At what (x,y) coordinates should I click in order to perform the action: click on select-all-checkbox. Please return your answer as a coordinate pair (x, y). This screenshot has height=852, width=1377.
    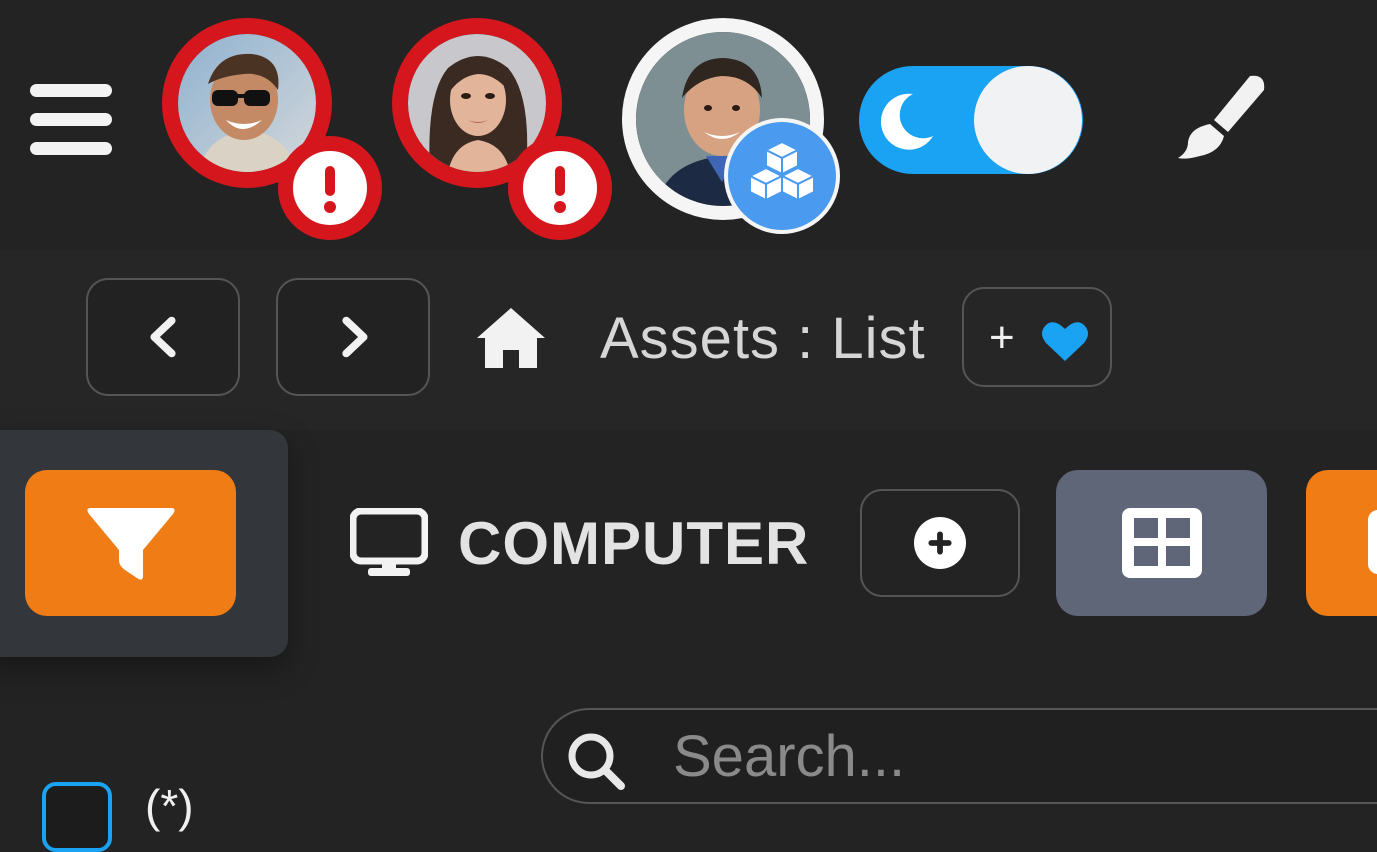
    Looking at the image, I should click on (77, 817).